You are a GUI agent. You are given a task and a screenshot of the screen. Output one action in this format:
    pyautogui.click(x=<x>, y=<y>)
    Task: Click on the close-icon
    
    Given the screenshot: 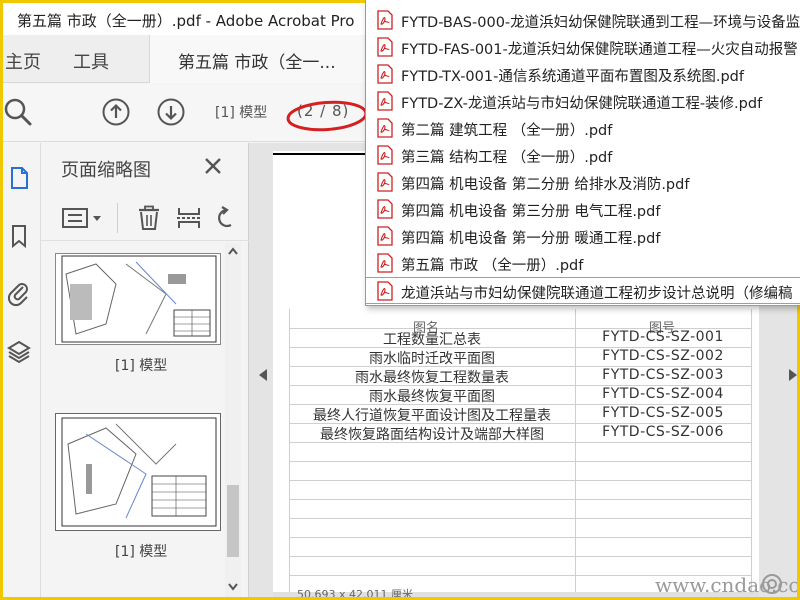 What is the action you would take?
    pyautogui.click(x=213, y=166)
    